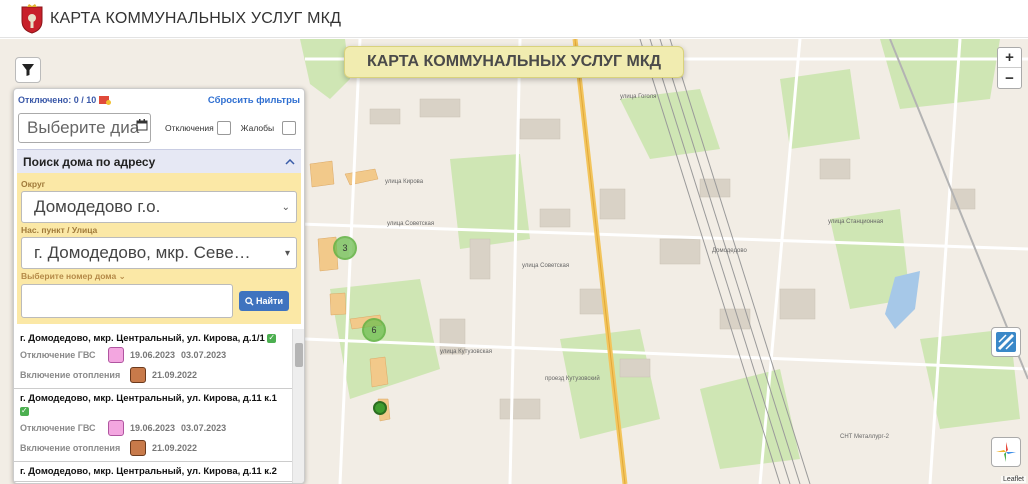  I want to click on calendar-icon, so click(142, 125).